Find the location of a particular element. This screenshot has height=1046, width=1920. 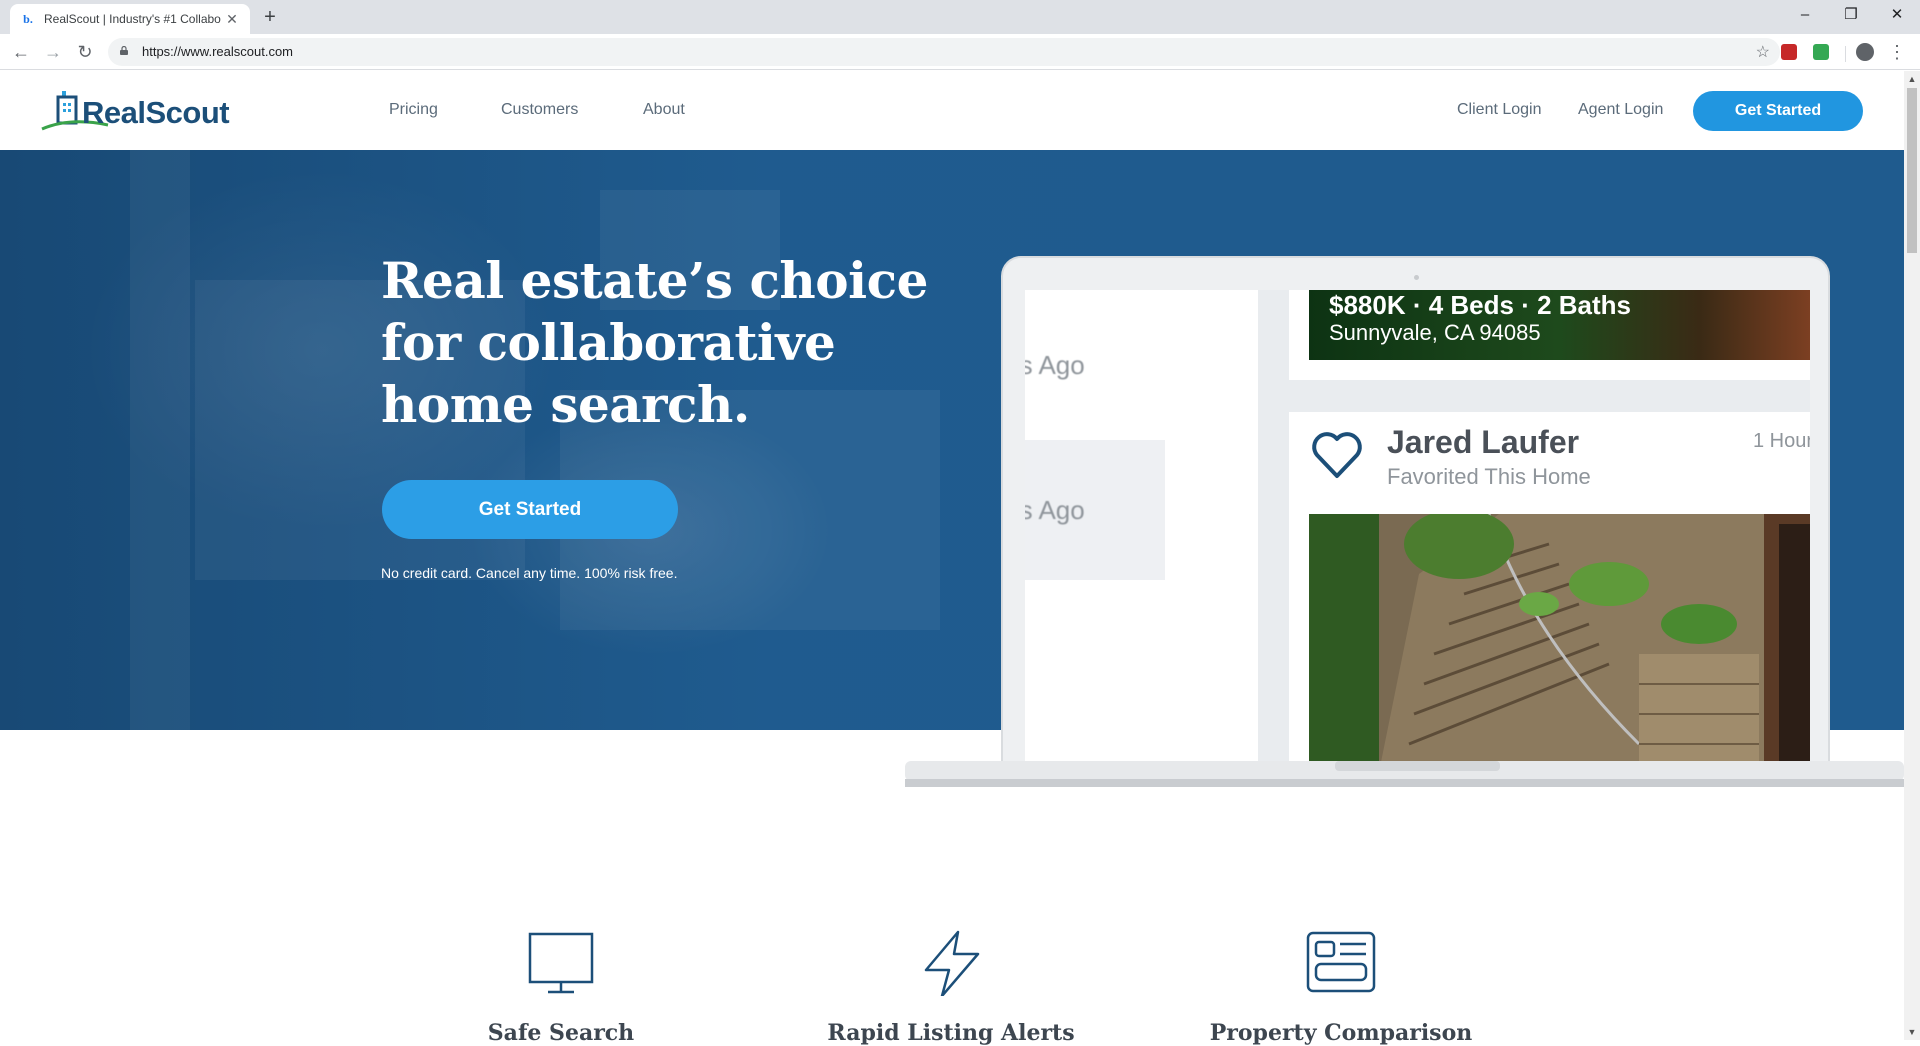

feature-safe-search: Safe Search is located at coordinates (561, 988).